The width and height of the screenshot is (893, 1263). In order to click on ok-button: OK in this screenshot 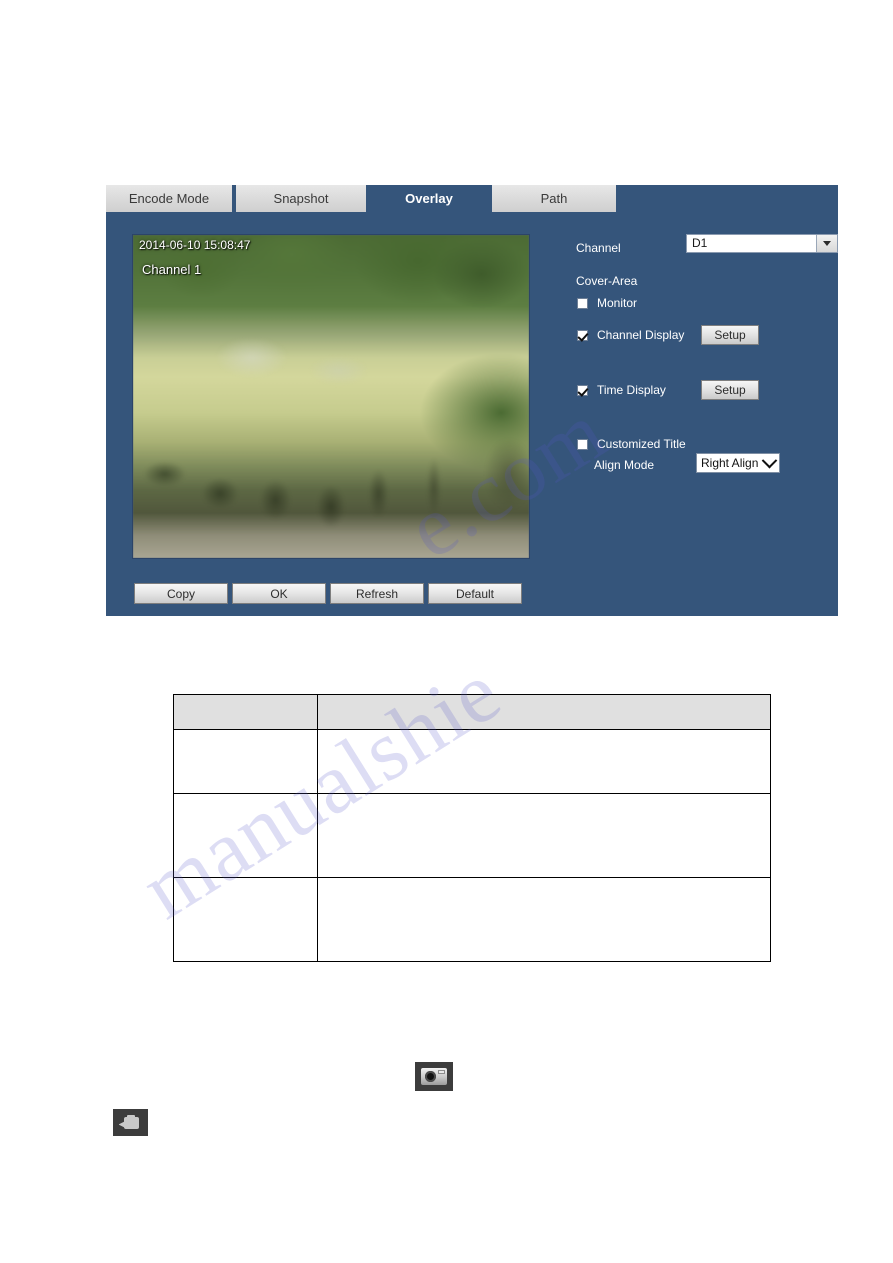, I will do `click(279, 593)`.